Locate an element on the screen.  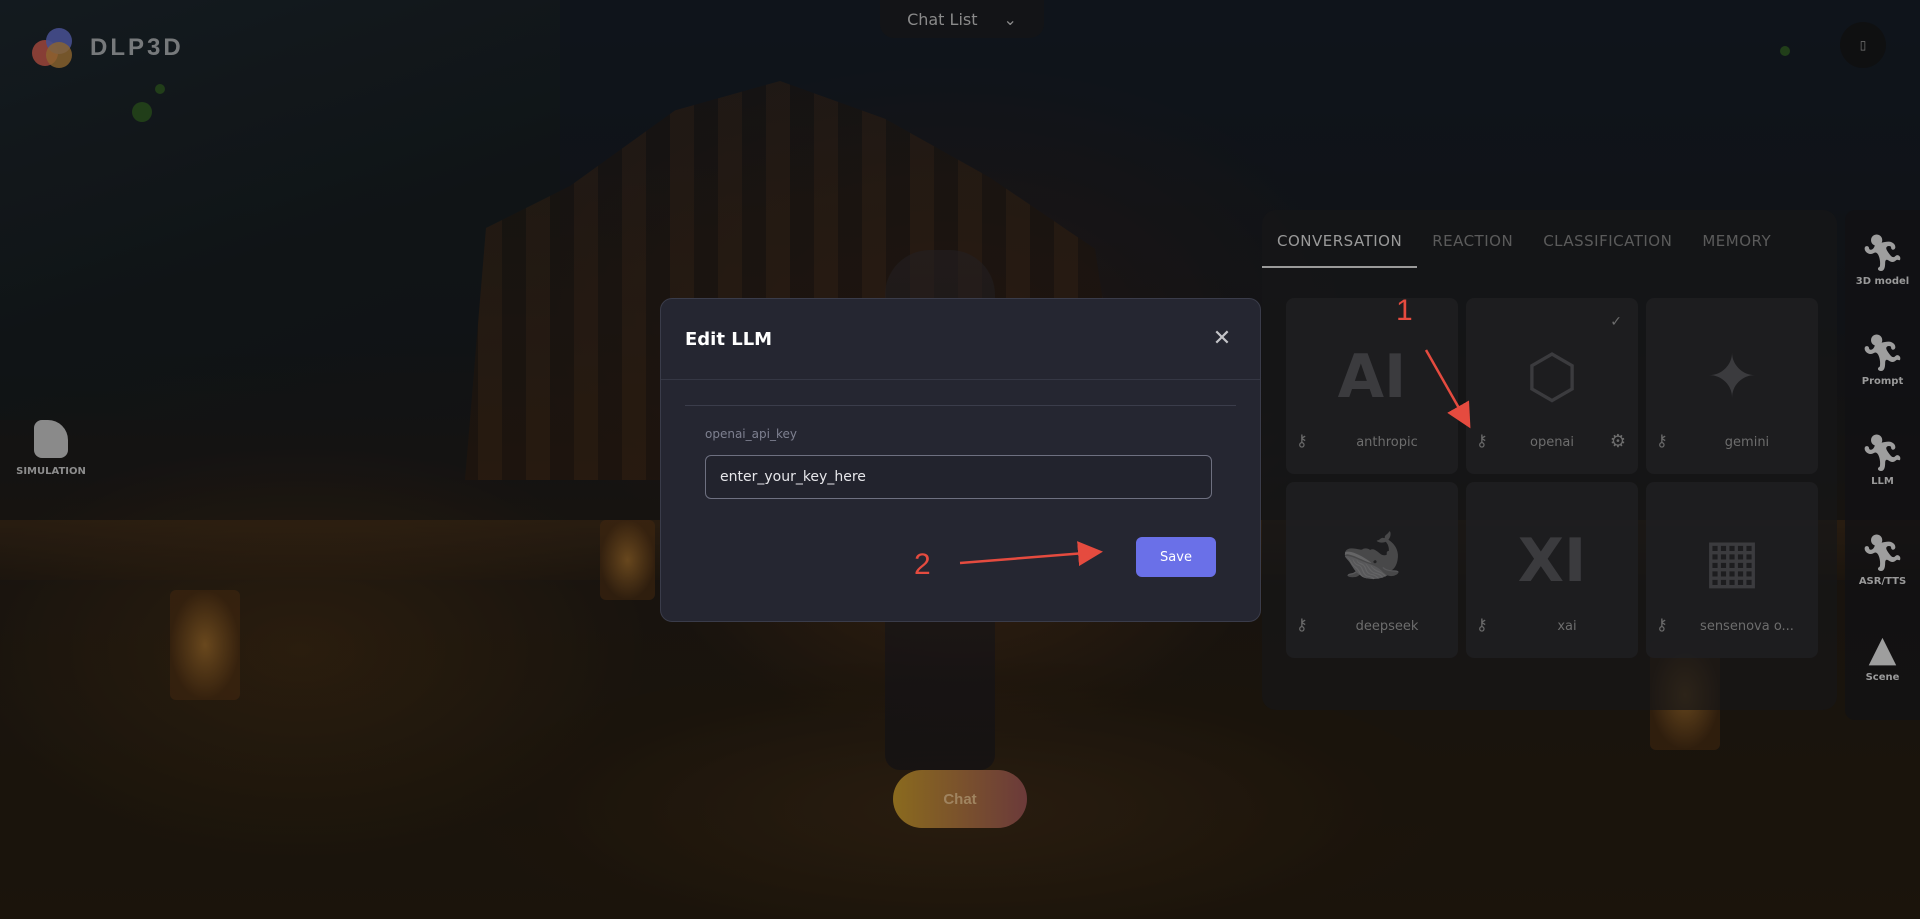
simulation-label: SIMULATION is located at coordinates (51, 471).